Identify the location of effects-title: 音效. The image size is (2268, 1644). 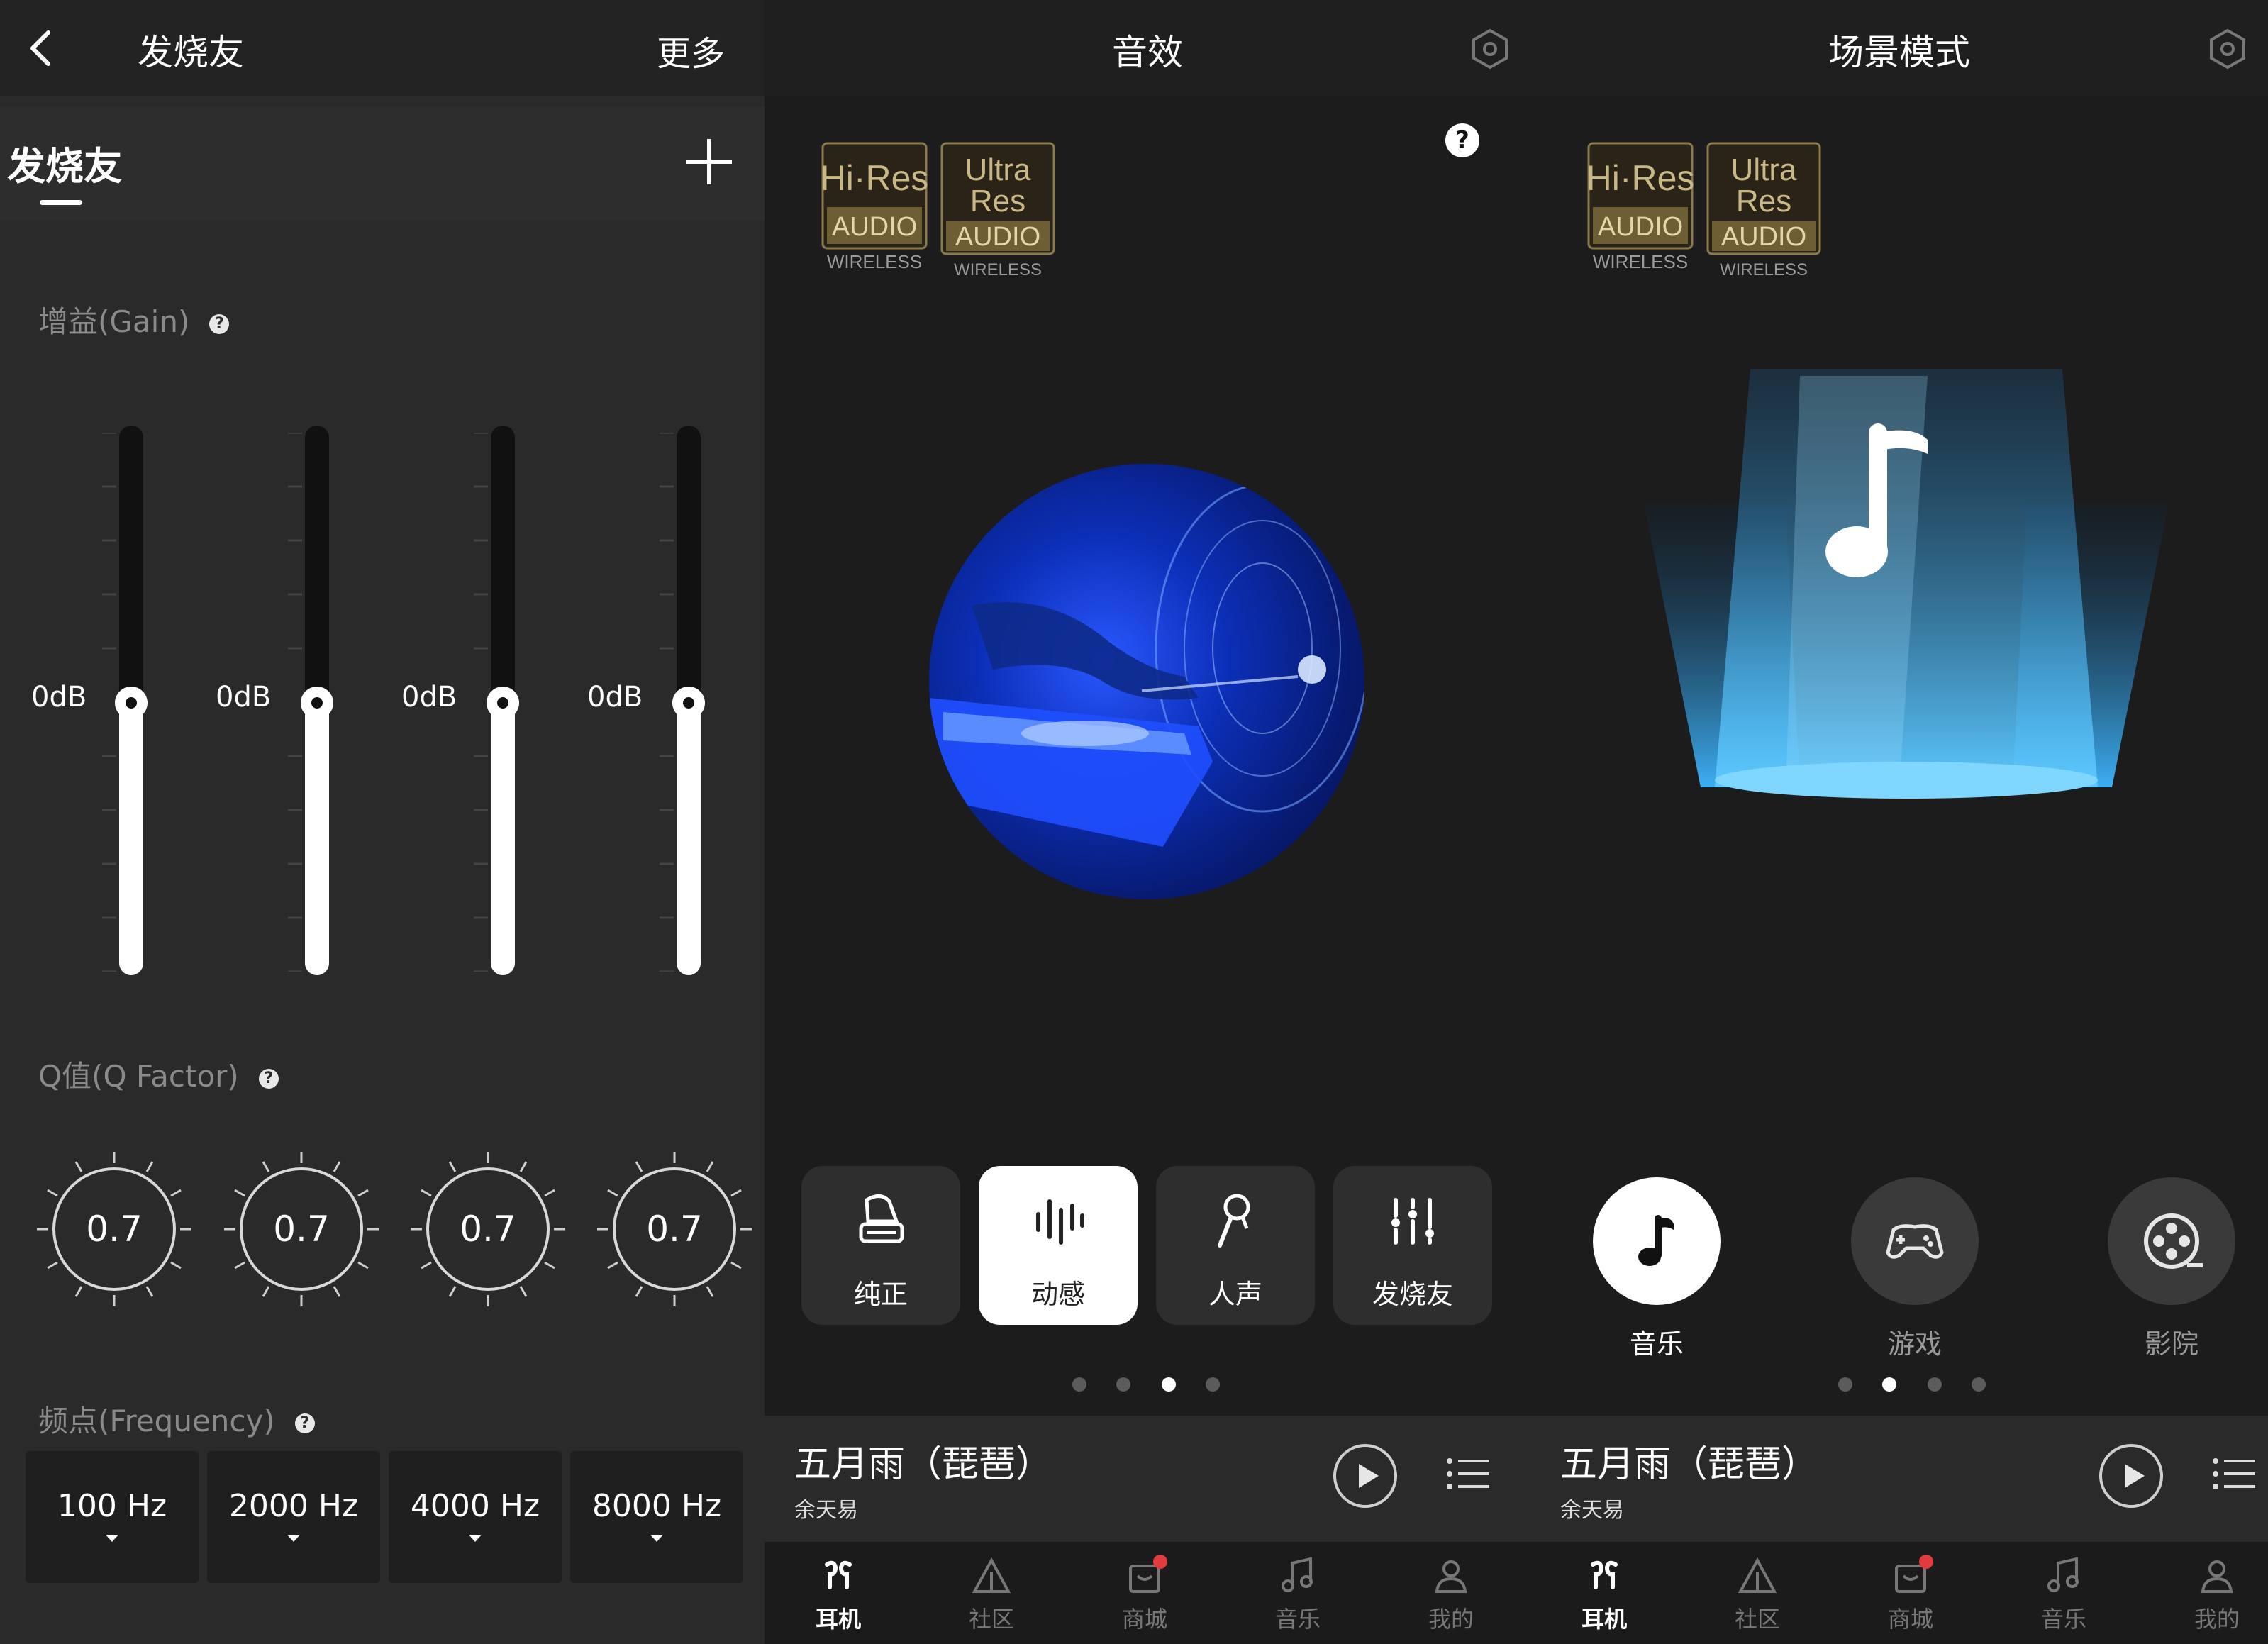
(1147, 52).